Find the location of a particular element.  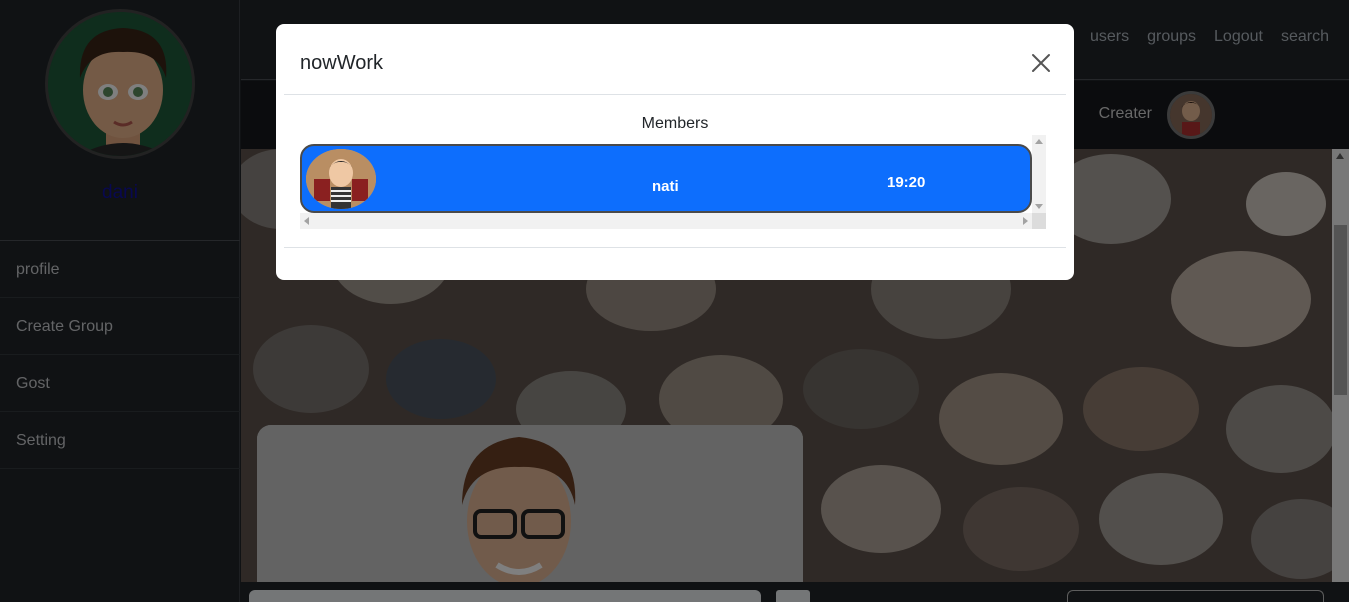

member-row: nati 19:20 is located at coordinates (666, 178).